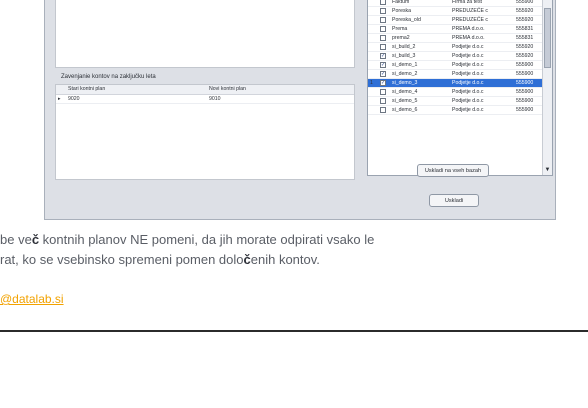  I want to click on list-item: ✓ si_build_3 Podjetje d.o.c 555920, so click(455, 56).